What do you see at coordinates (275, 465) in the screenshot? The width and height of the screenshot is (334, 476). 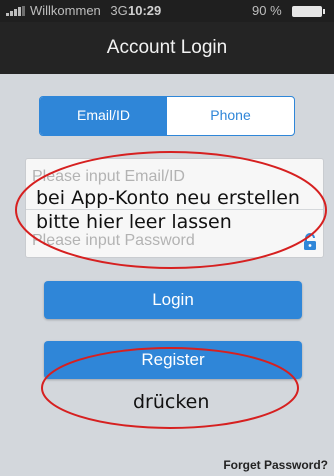 I see `forgot-password-link: Forget Password?` at bounding box center [275, 465].